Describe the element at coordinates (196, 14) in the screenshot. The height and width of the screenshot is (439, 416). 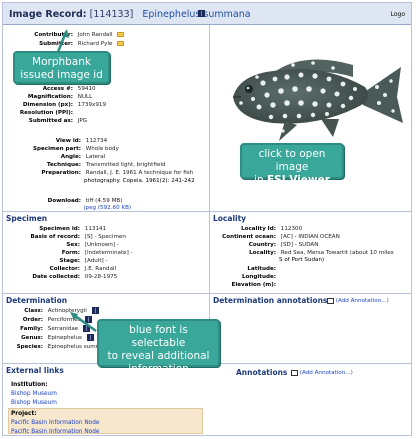
I see `header-species-link: Epinephelus summana` at that location.